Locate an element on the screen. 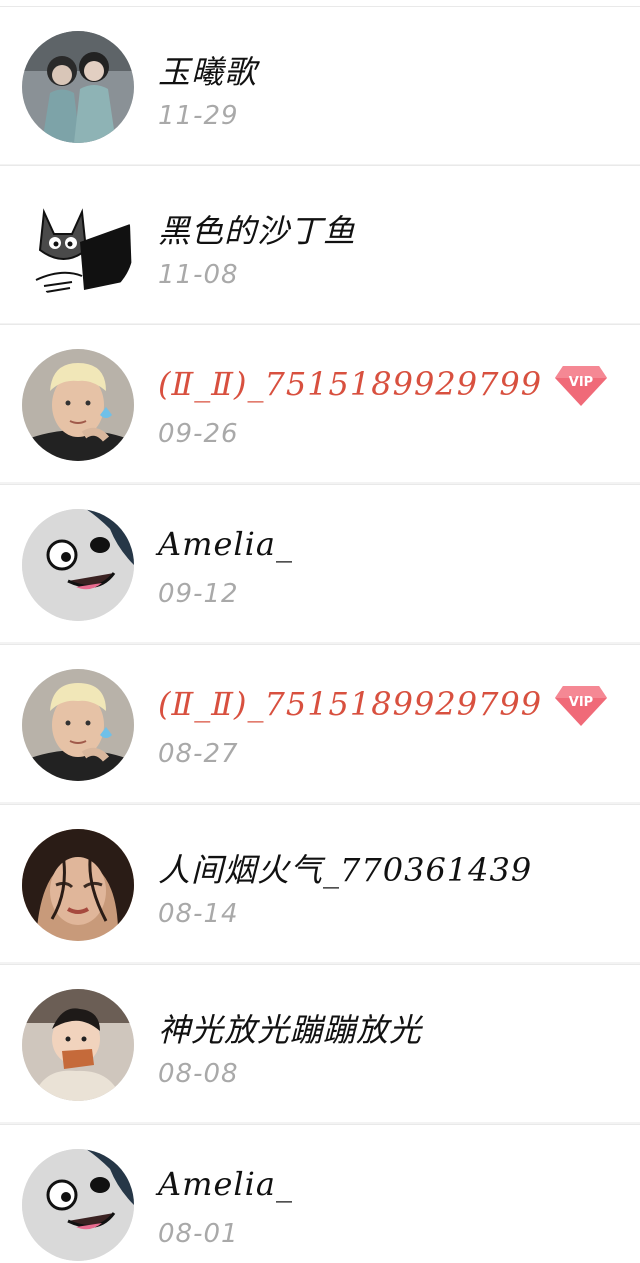  message-date: 09-26 is located at coordinates (198, 434).